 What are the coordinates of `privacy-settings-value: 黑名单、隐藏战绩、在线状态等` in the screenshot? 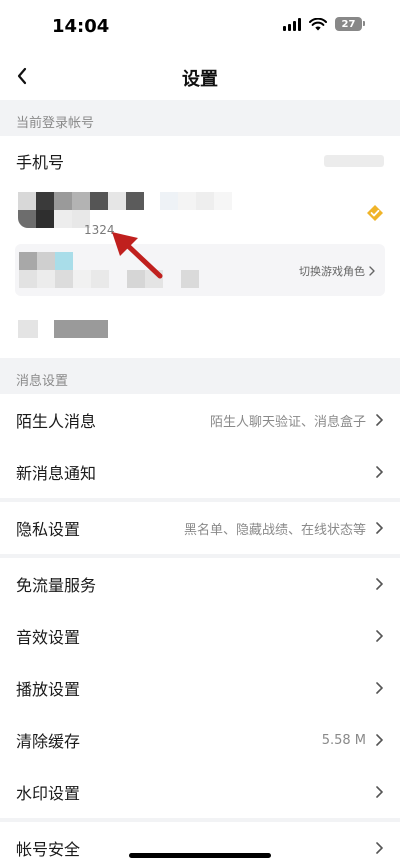 It's located at (274, 530).